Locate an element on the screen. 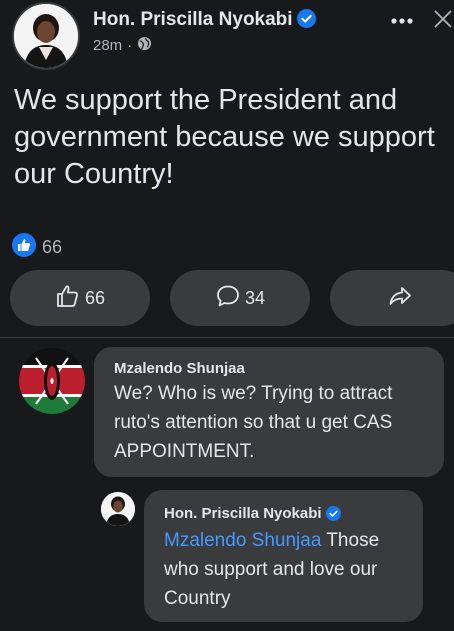 This screenshot has height=631, width=454. reaction-summary: 66 is located at coordinates (37, 247).